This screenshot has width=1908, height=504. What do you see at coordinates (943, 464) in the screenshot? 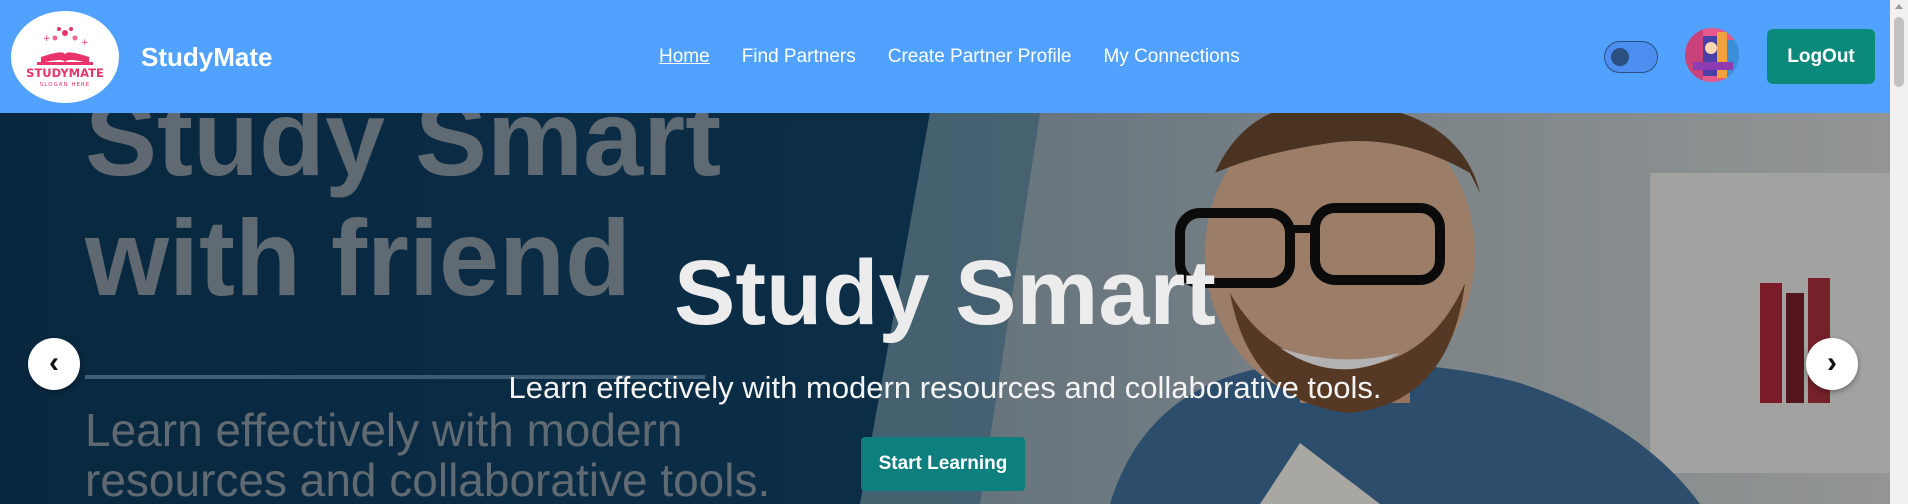
I see `start-learning-button: Start Learning` at bounding box center [943, 464].